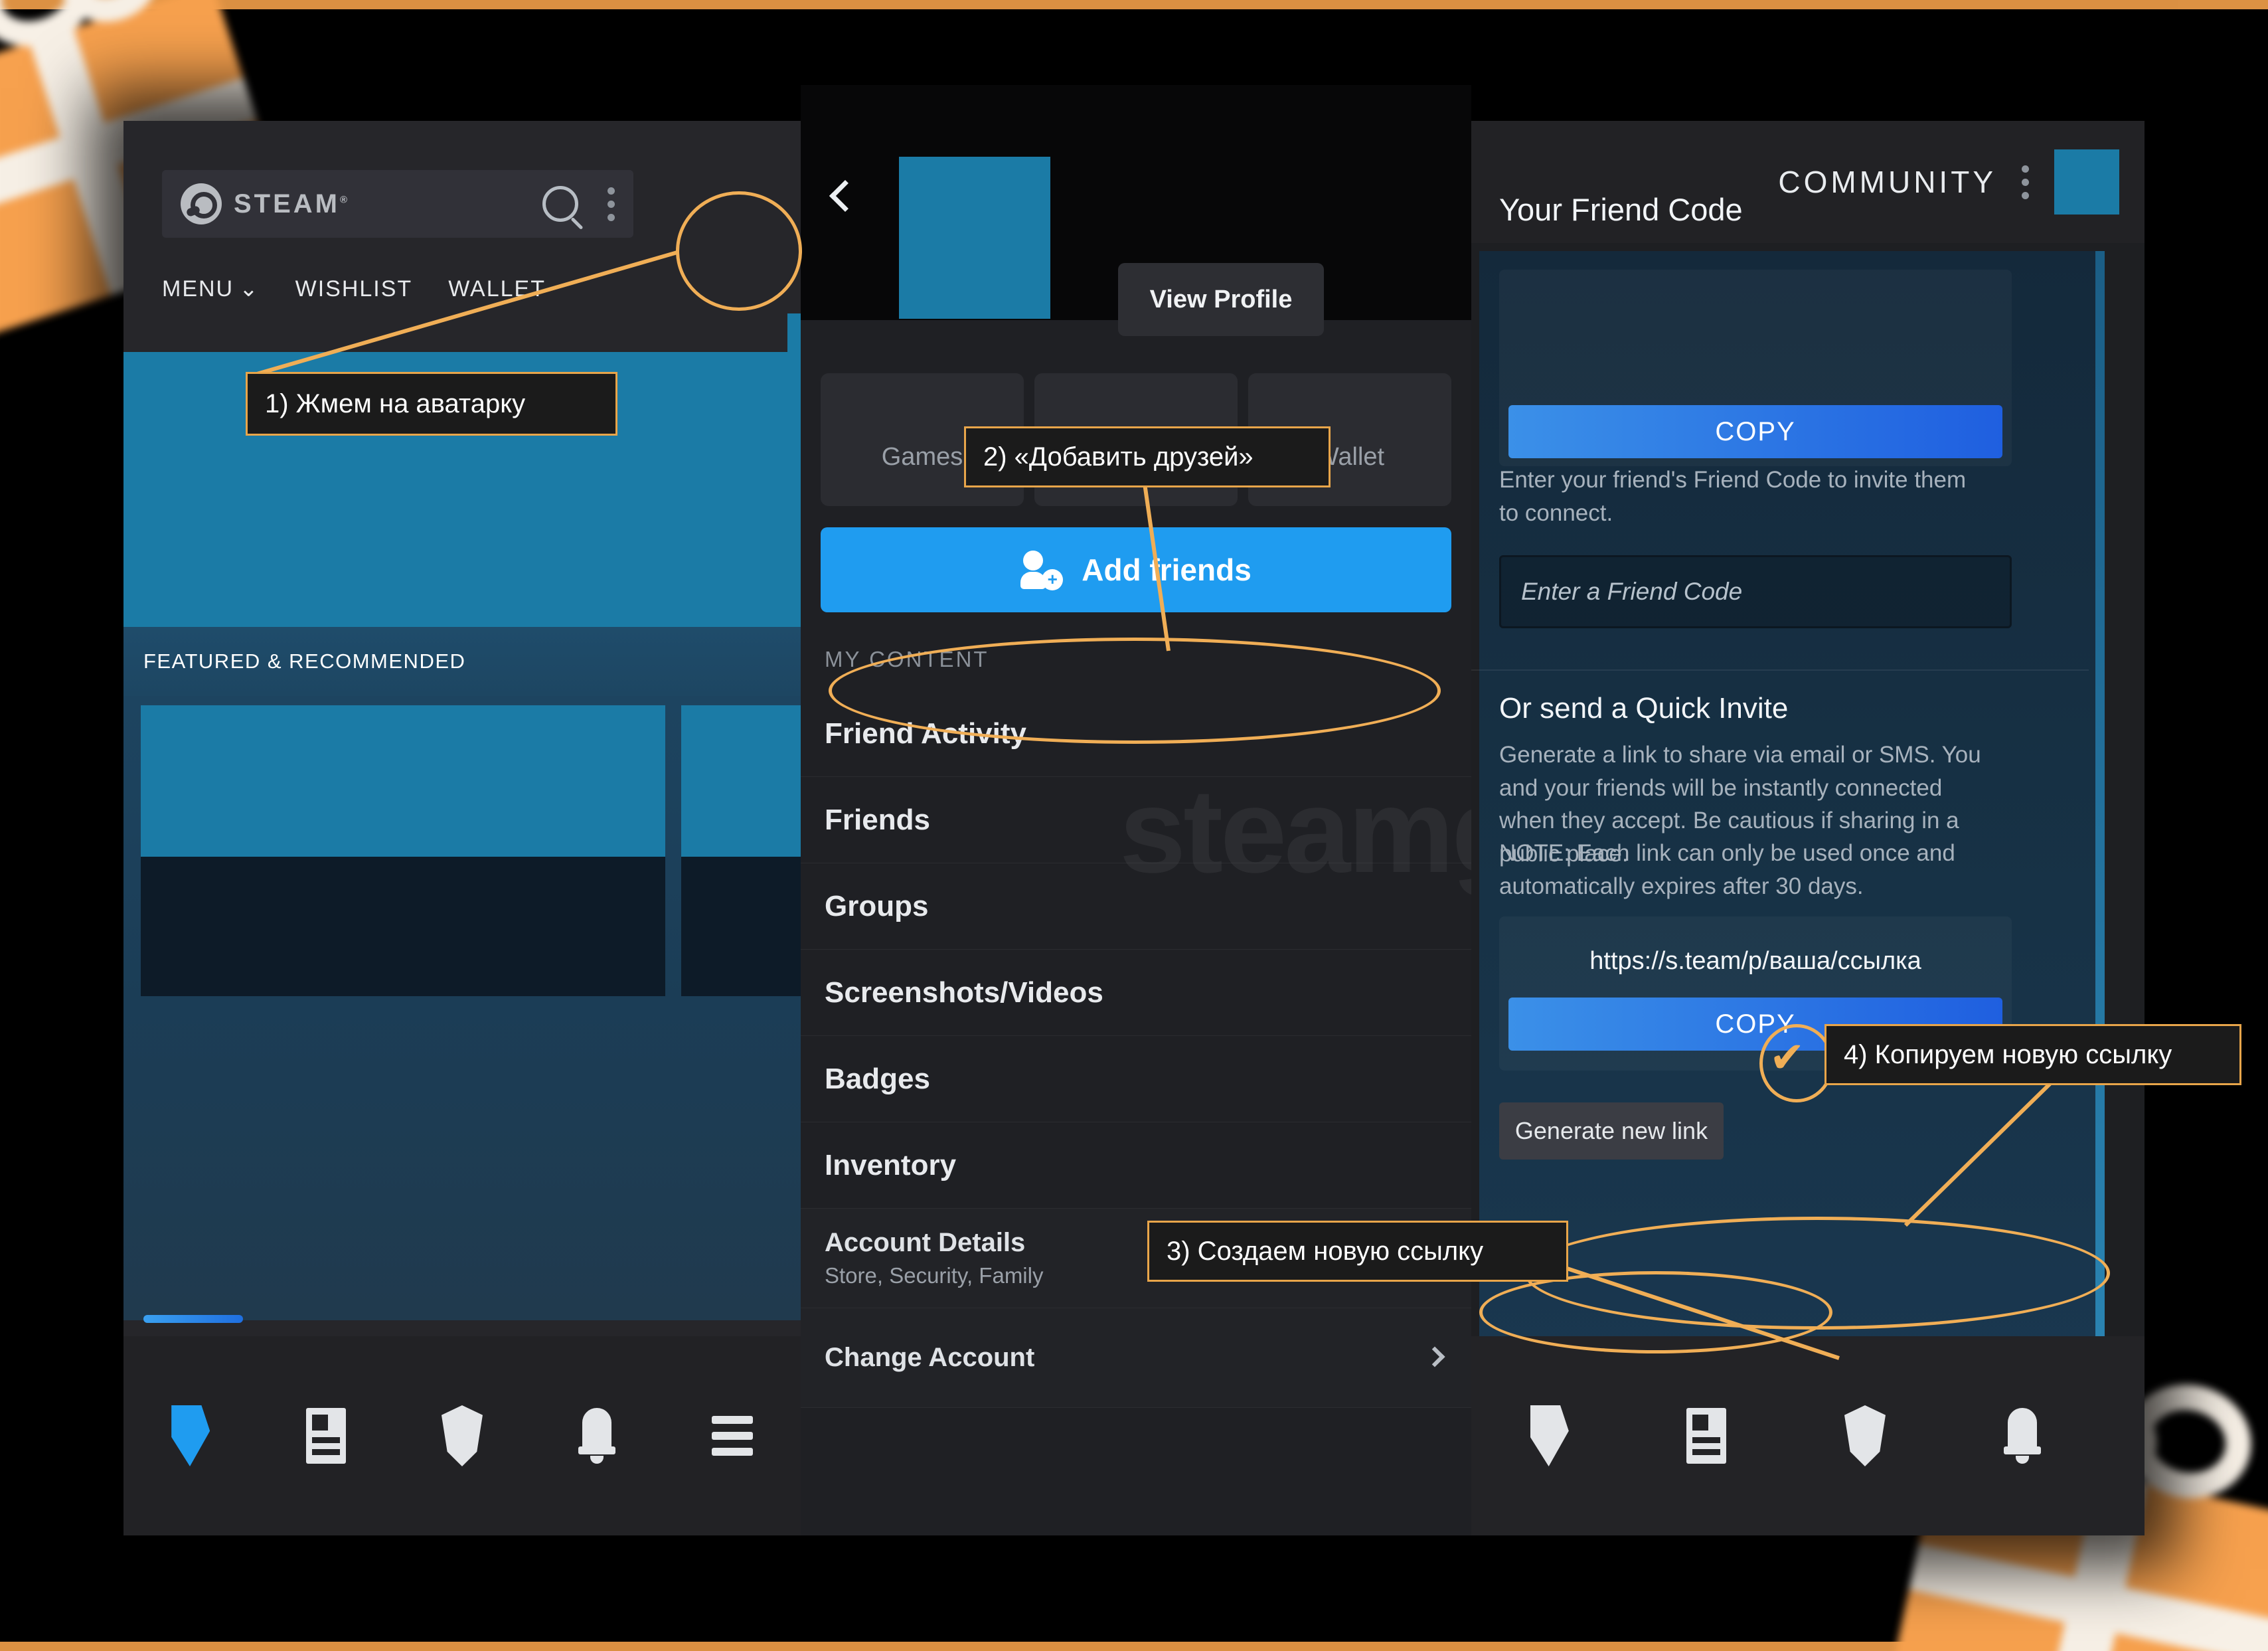  Describe the element at coordinates (930, 1357) in the screenshot. I see `change-account-title: Change Account` at that location.